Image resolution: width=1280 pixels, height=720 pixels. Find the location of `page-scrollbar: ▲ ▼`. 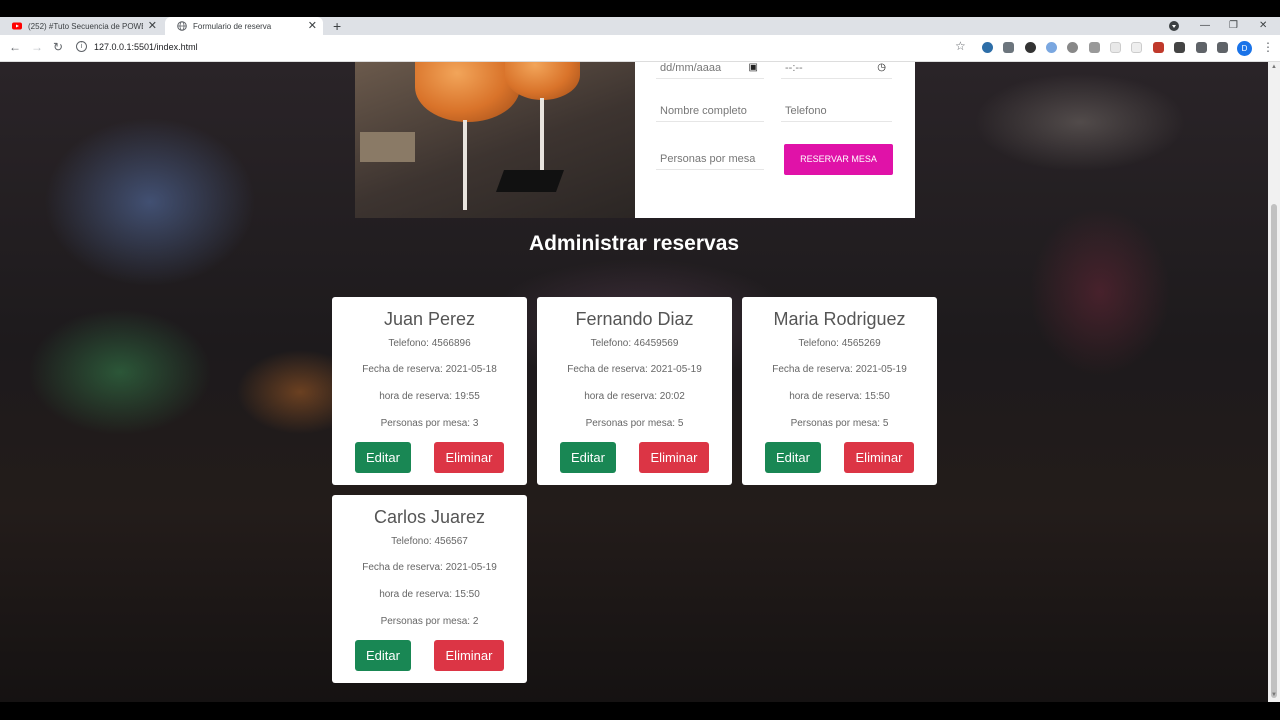

page-scrollbar: ▲ ▼ is located at coordinates (1274, 382).